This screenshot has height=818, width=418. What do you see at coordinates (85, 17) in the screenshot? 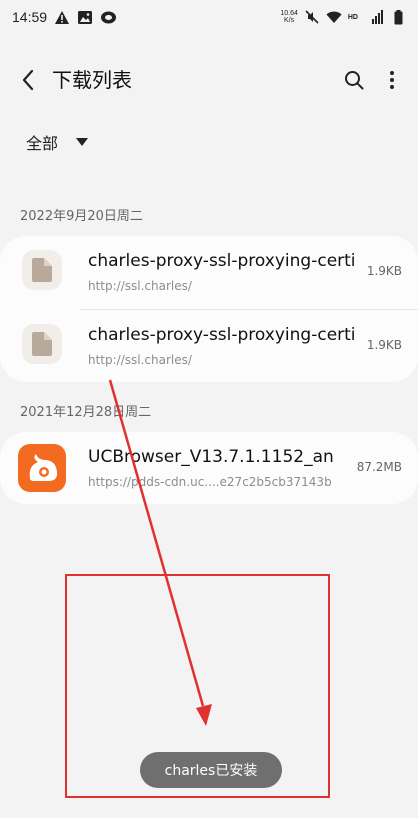
I see `image-icon` at bounding box center [85, 17].